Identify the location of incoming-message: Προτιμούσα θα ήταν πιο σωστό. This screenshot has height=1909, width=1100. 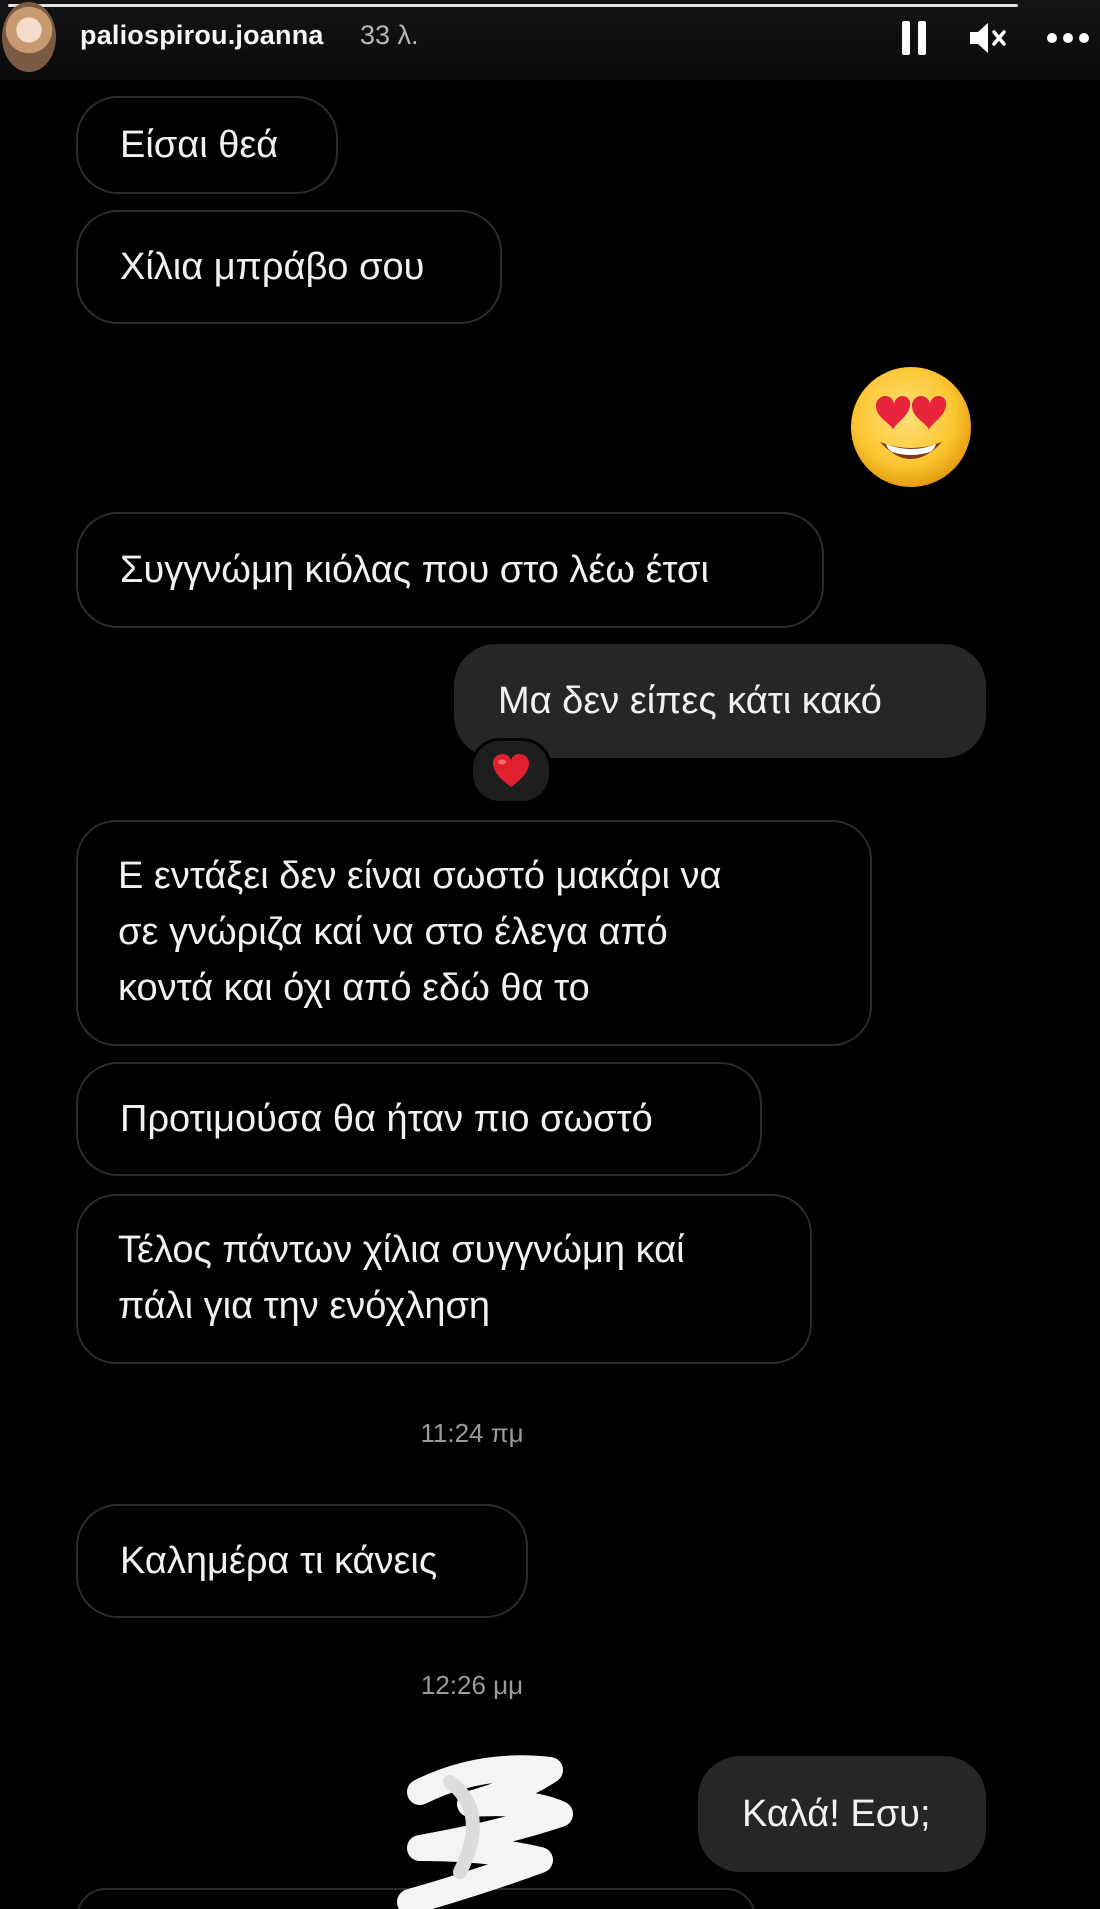
(419, 1119).